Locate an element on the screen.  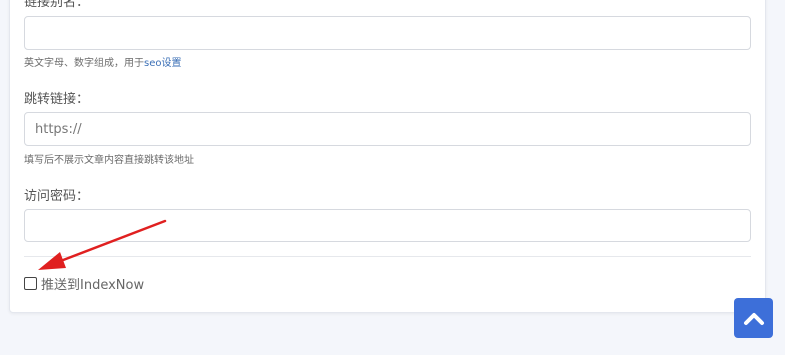
indexnow-option: 推送到IndexNow is located at coordinates (84, 283).